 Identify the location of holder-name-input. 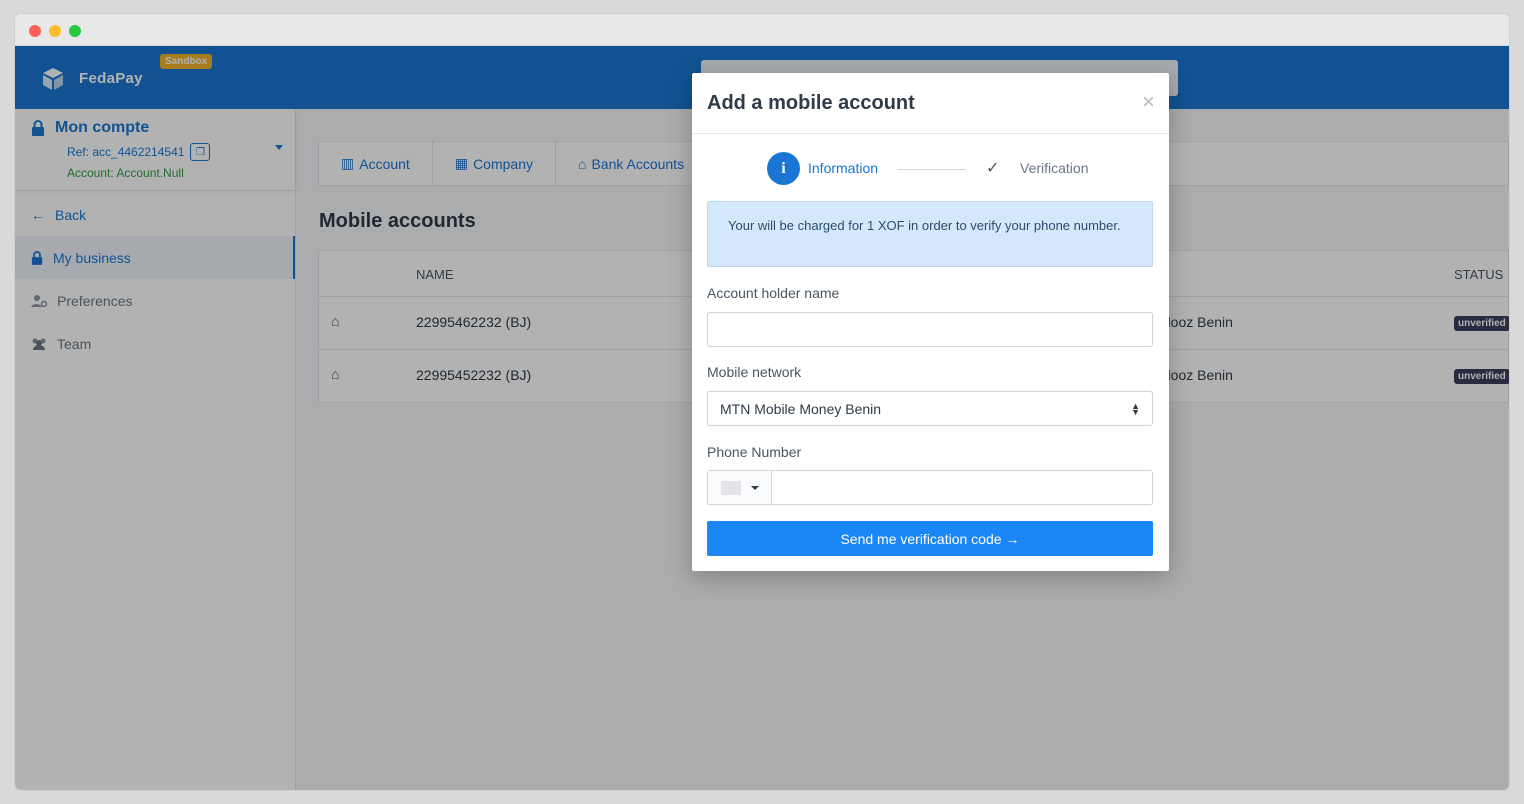
(930, 329).